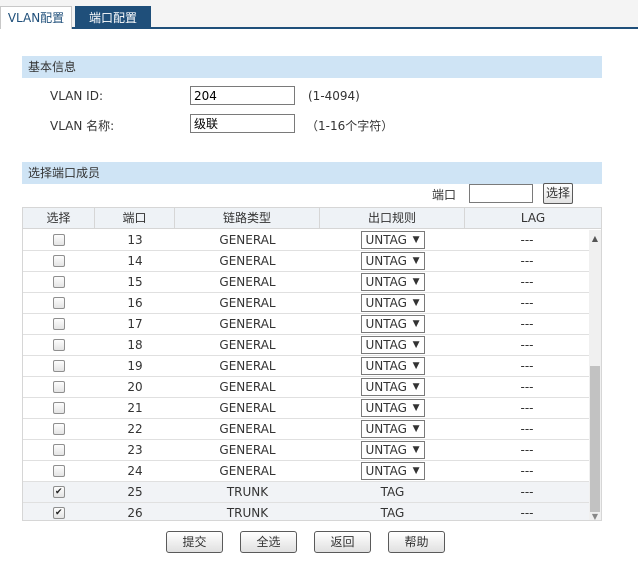  I want to click on table-row: 21 GENERAL UNTAG ▼ ---, so click(306, 408).